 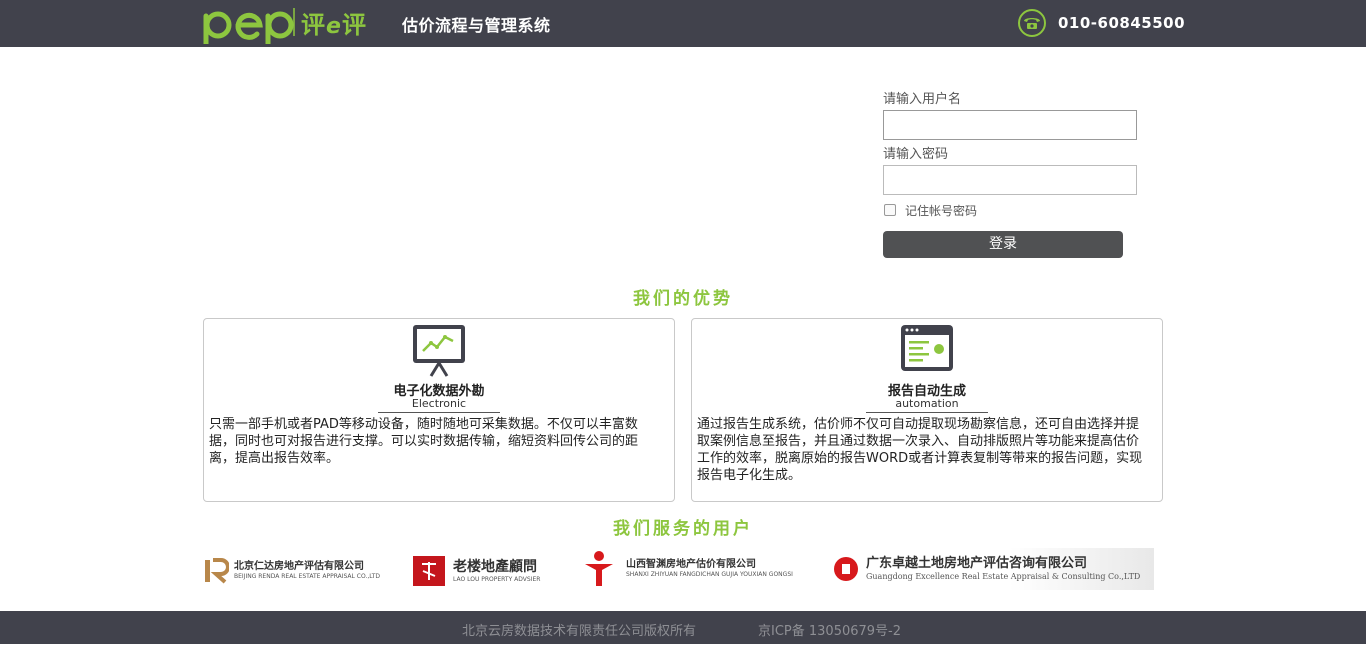 What do you see at coordinates (495, 566) in the screenshot?
I see `client-name: 老楼地產顧問` at bounding box center [495, 566].